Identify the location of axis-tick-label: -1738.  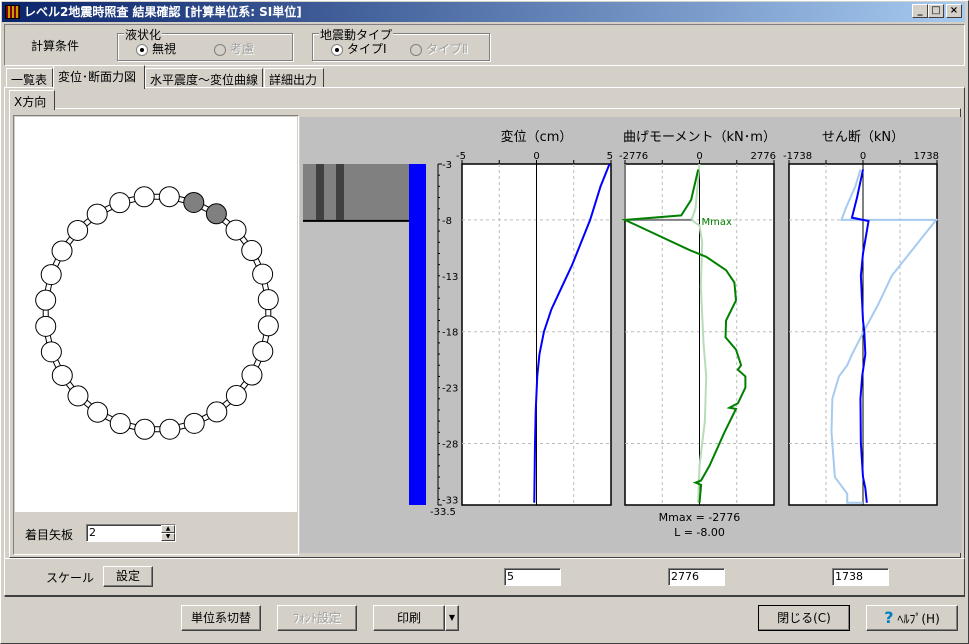
(797, 156).